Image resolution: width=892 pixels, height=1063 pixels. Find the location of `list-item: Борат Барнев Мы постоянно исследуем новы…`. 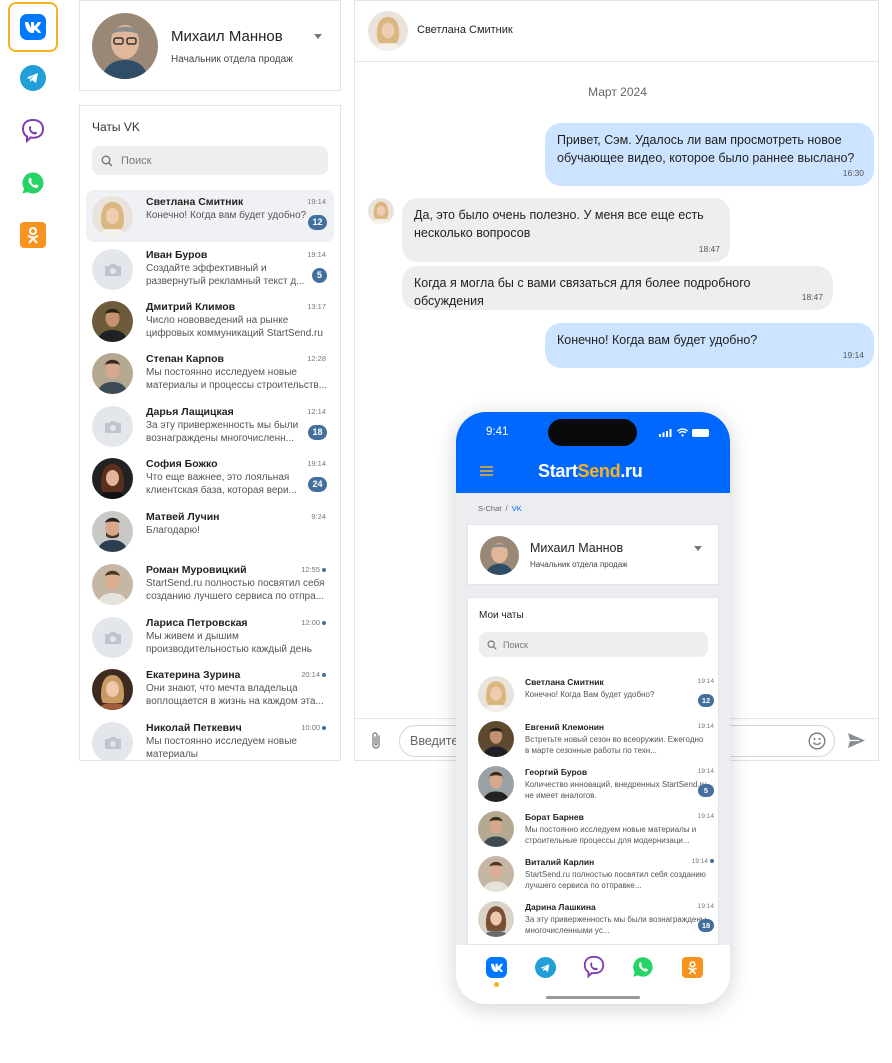

list-item: Борат Барнев Мы постоянно исследуем новы… is located at coordinates (594, 831).